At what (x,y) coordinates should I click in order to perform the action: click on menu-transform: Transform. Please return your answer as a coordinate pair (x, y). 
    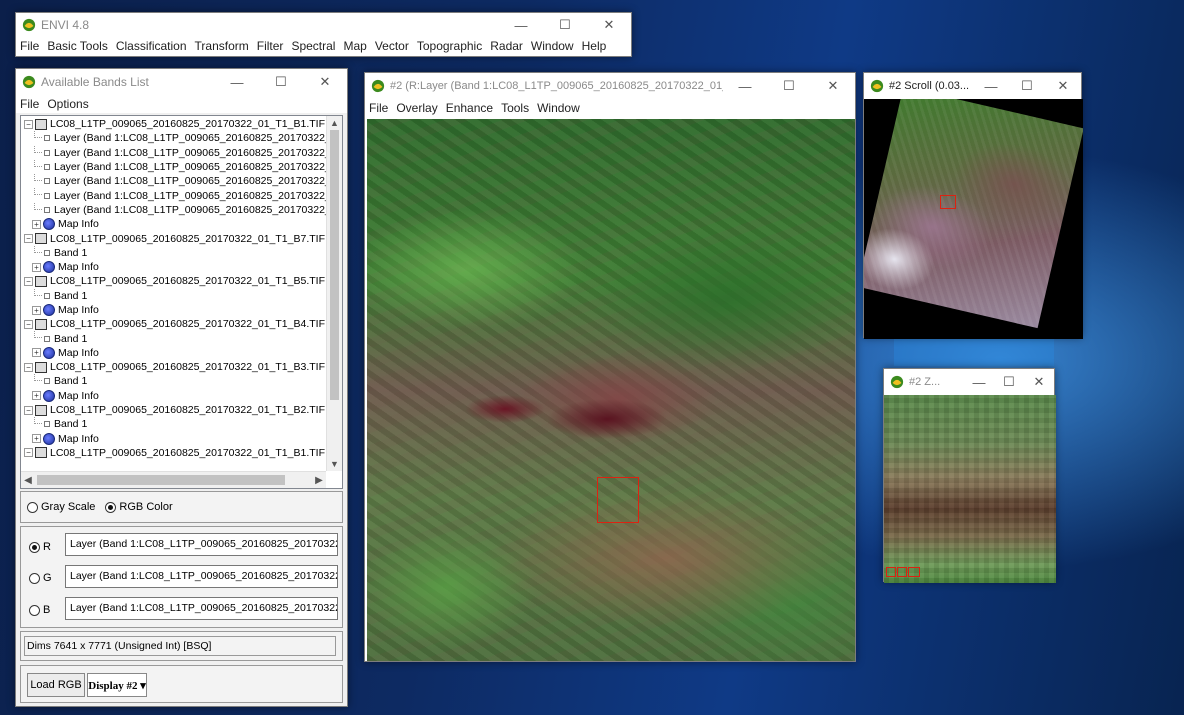
    Looking at the image, I should click on (222, 46).